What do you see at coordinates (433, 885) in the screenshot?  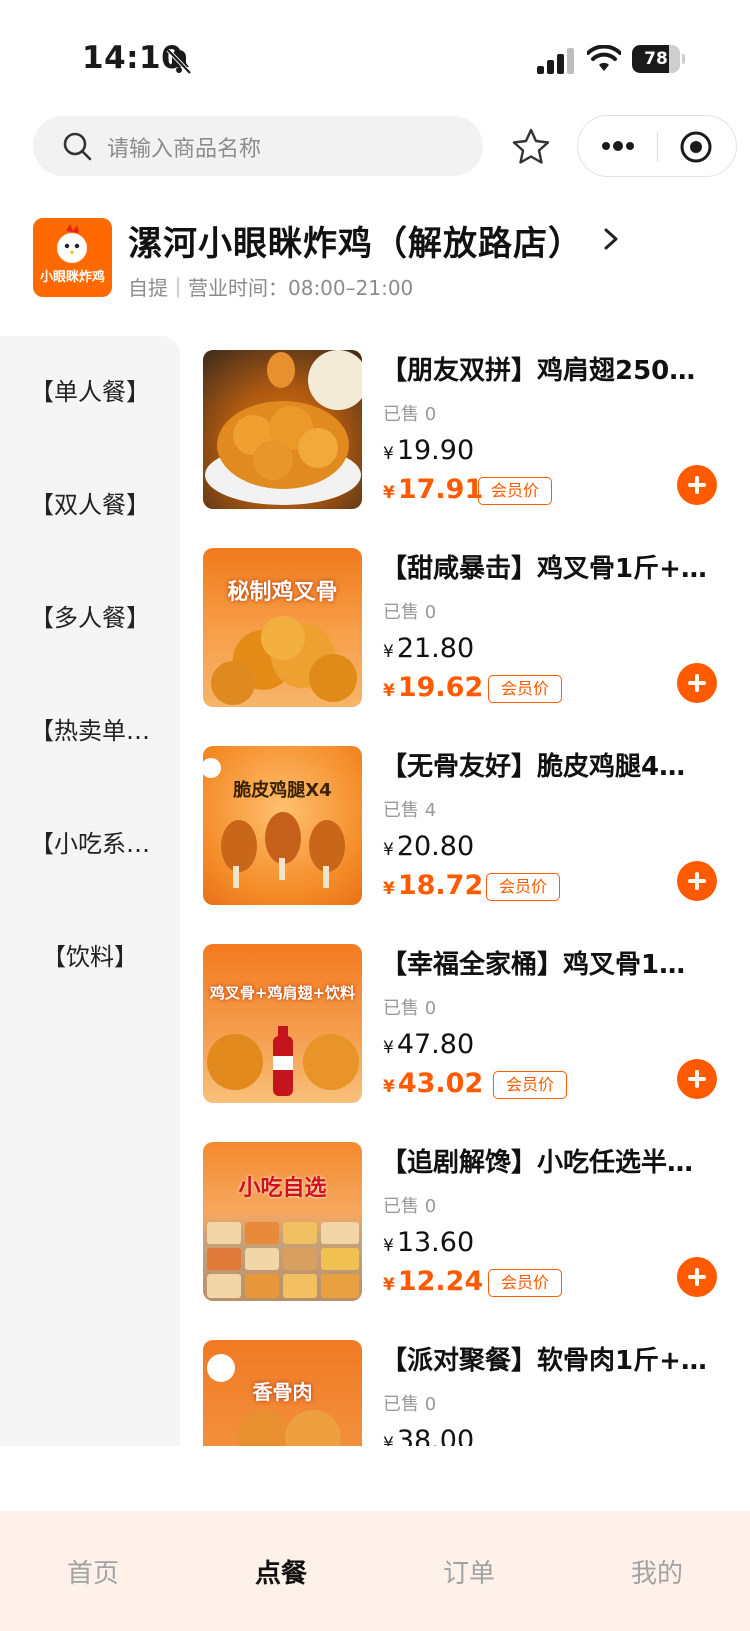 I see `product-member-price: ¥18.72` at bounding box center [433, 885].